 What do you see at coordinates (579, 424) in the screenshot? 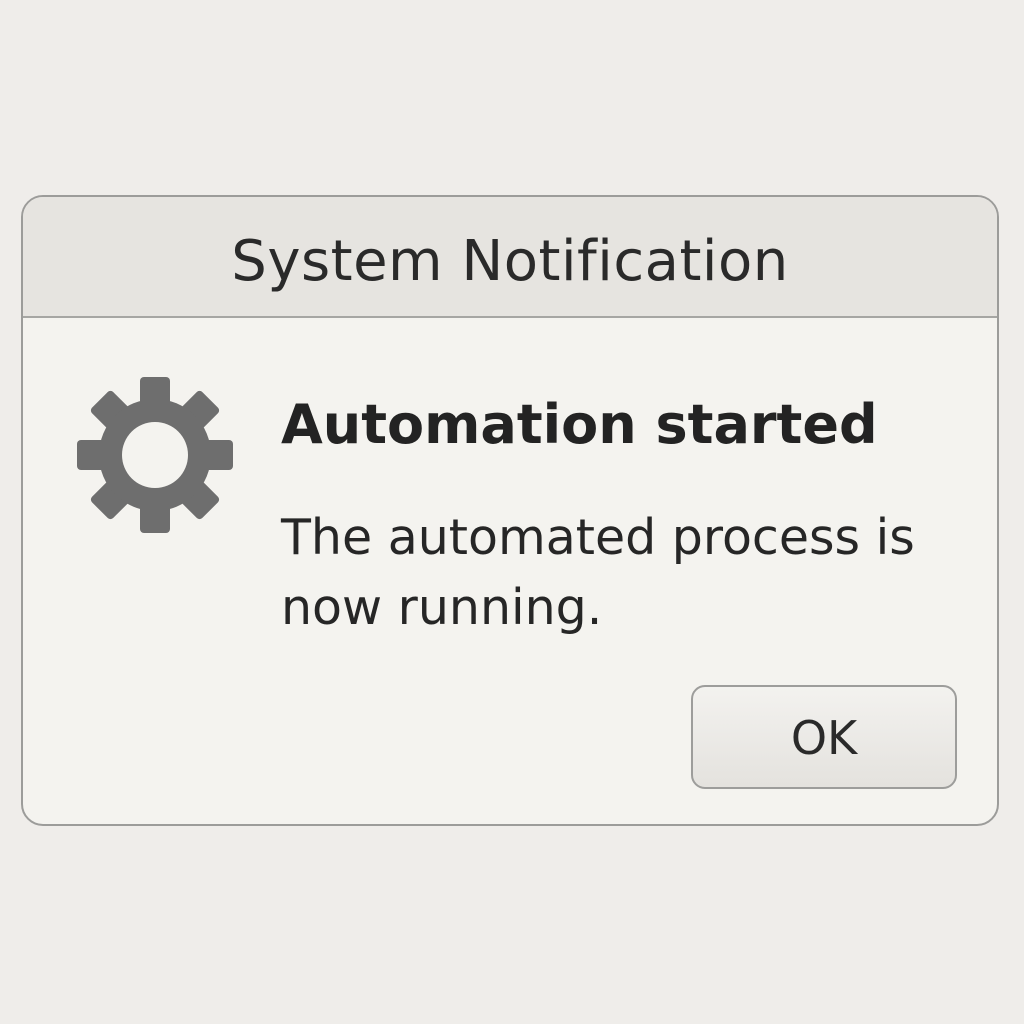
I see `notification-heading: Automation started` at bounding box center [579, 424].